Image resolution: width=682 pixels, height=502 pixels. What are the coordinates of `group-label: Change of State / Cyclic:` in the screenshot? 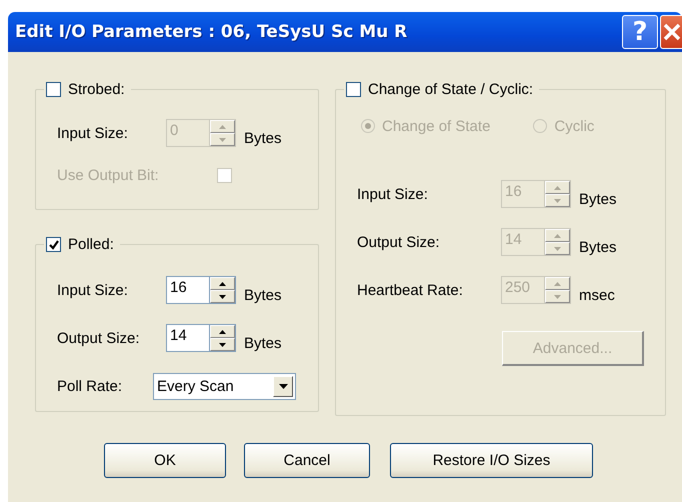 It's located at (451, 89).